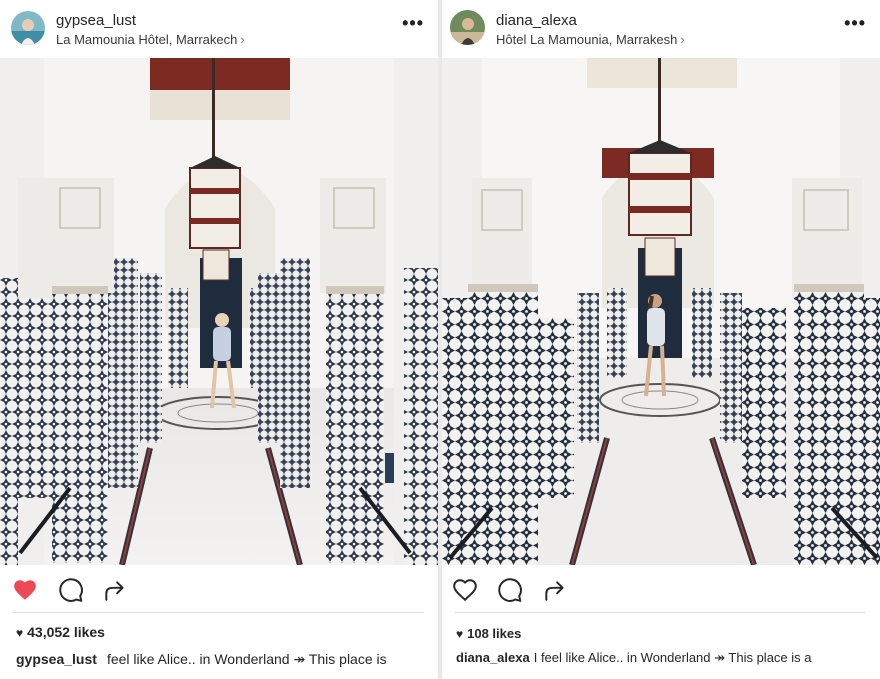  I want to click on username: gypsea_lust, so click(96, 20).